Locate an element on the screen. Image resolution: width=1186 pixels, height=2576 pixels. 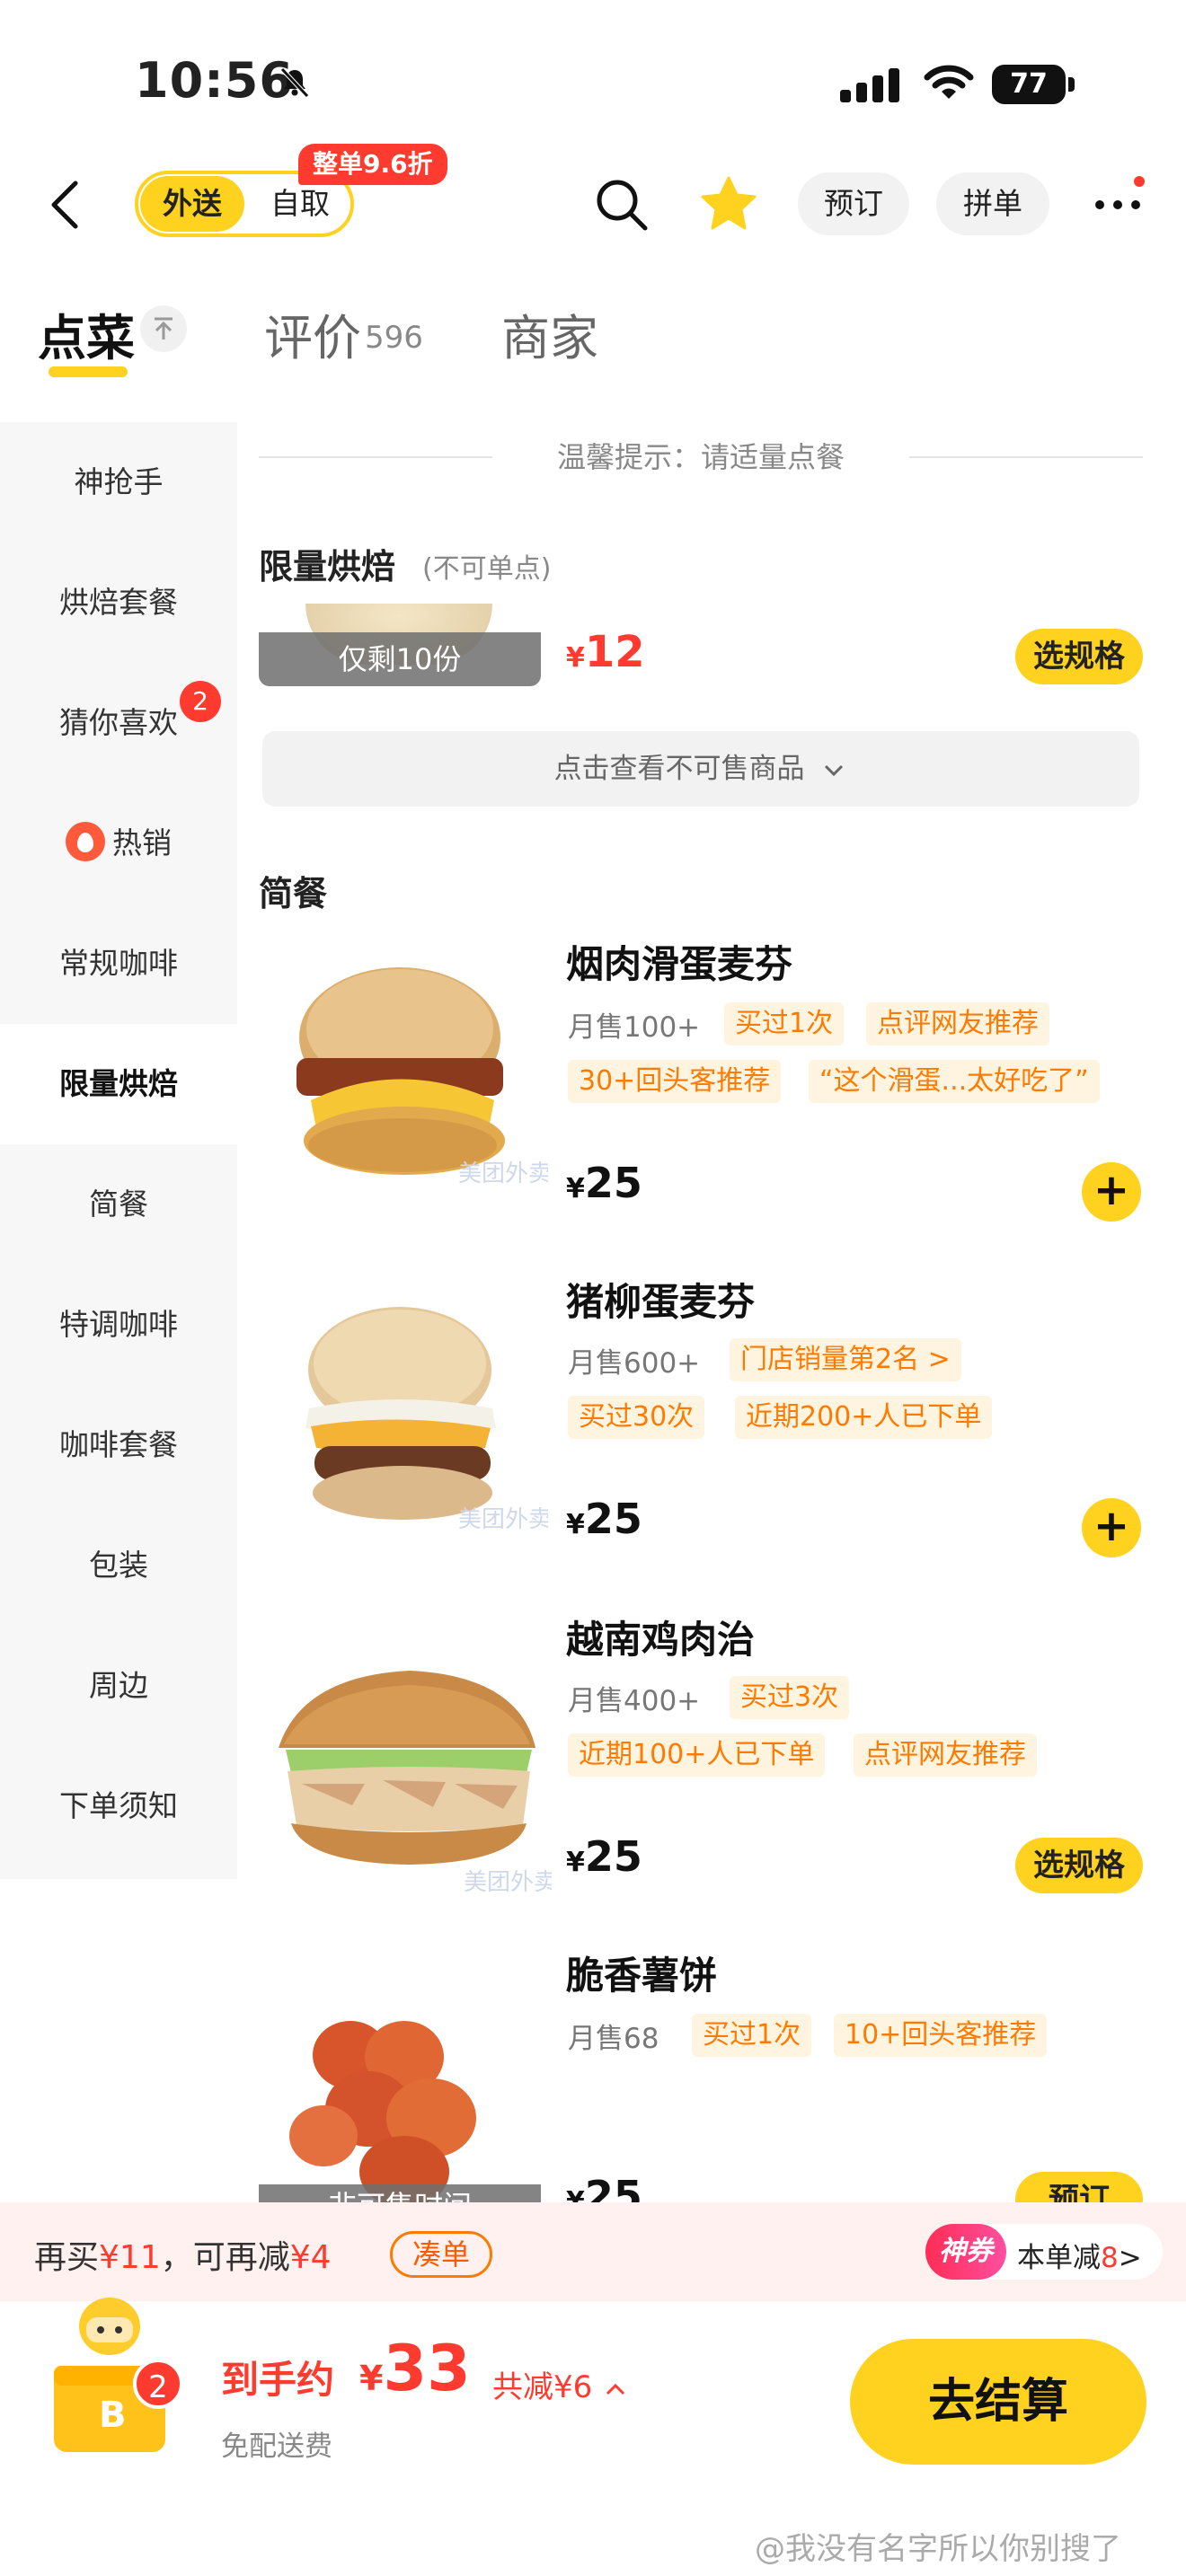
view-unsold-link: 点击查看不可售商品 is located at coordinates (700, 769).